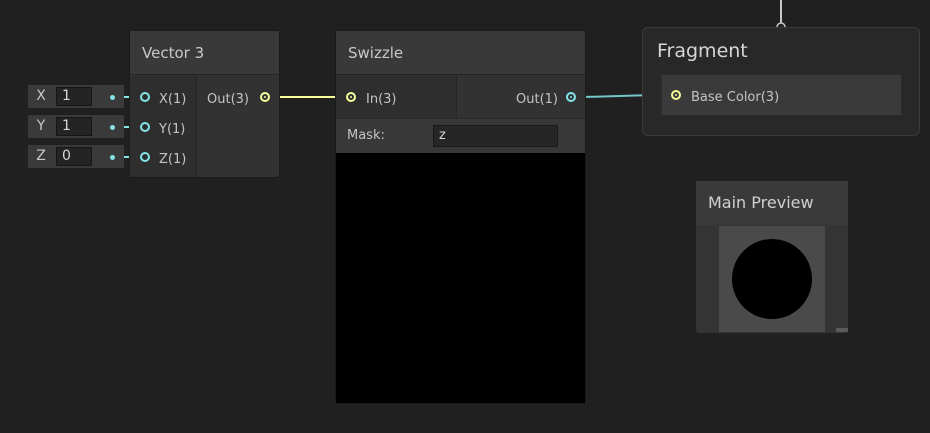 The width and height of the screenshot is (930, 433). I want to click on input-port-z, so click(145, 157).